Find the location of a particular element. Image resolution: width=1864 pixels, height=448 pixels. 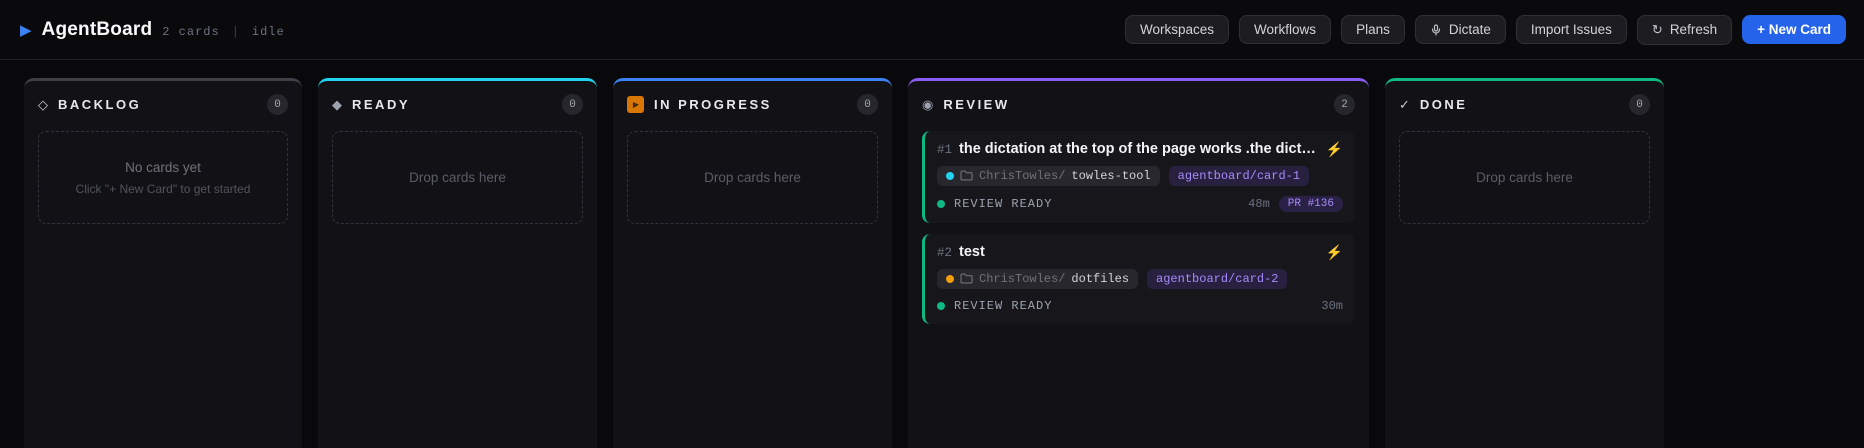

brand-group: ▶ AgentBoard 2 cards | idle is located at coordinates (152, 30).